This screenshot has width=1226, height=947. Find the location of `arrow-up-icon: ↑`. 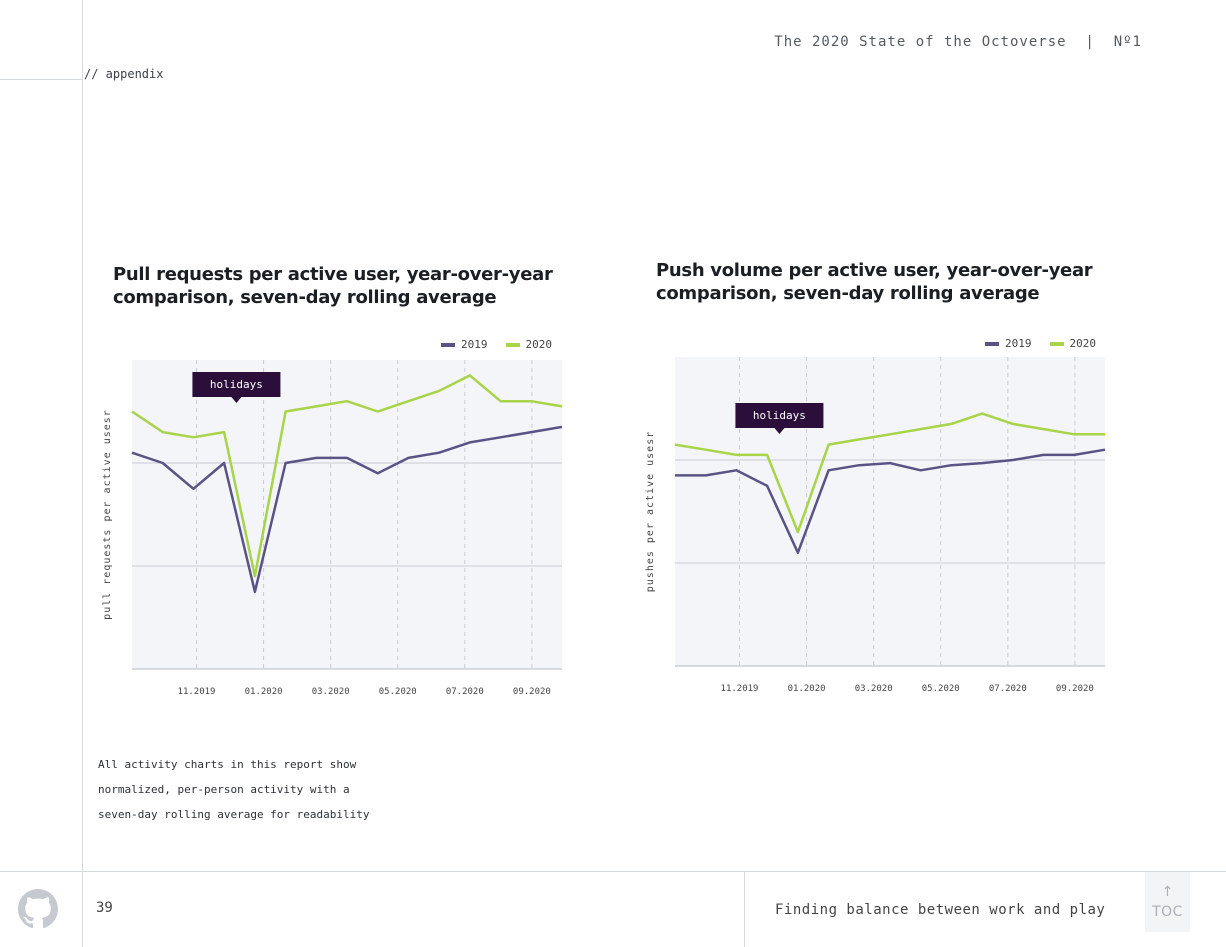

arrow-up-icon: ↑ is located at coordinates (1167, 892).